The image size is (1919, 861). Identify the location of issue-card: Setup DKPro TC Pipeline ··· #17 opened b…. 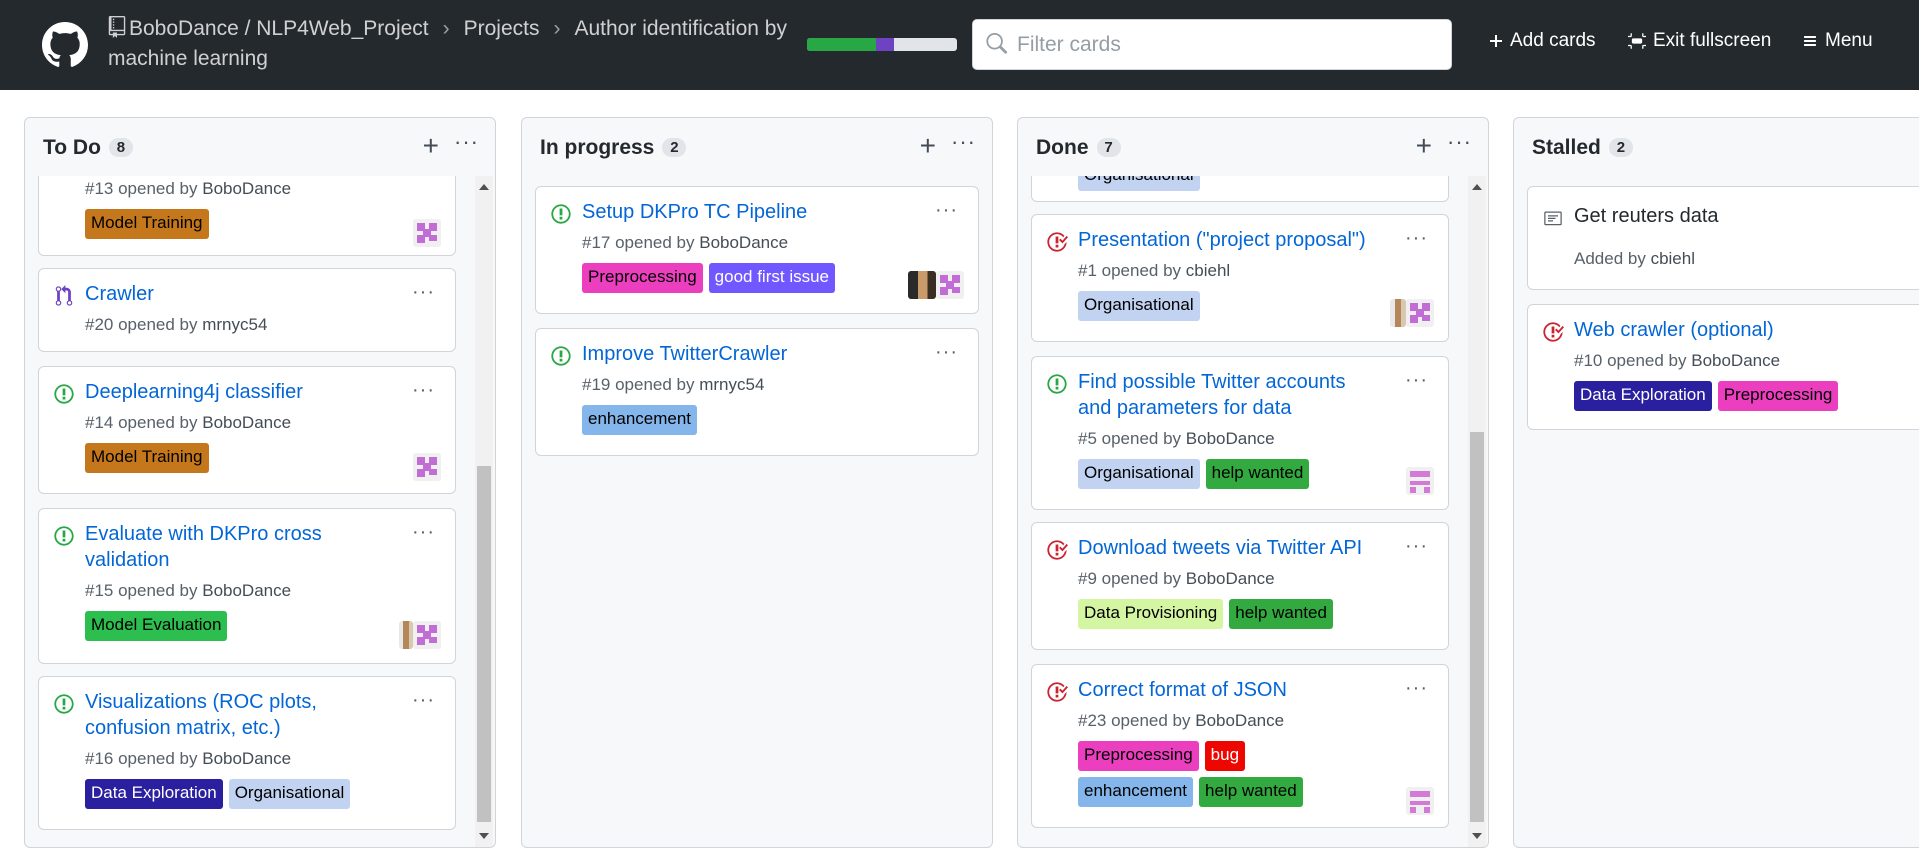
(757, 250).